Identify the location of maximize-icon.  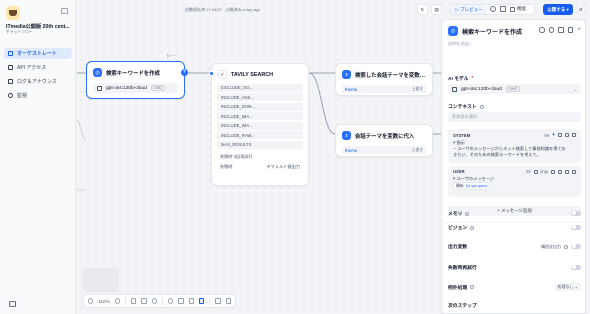
(228, 301).